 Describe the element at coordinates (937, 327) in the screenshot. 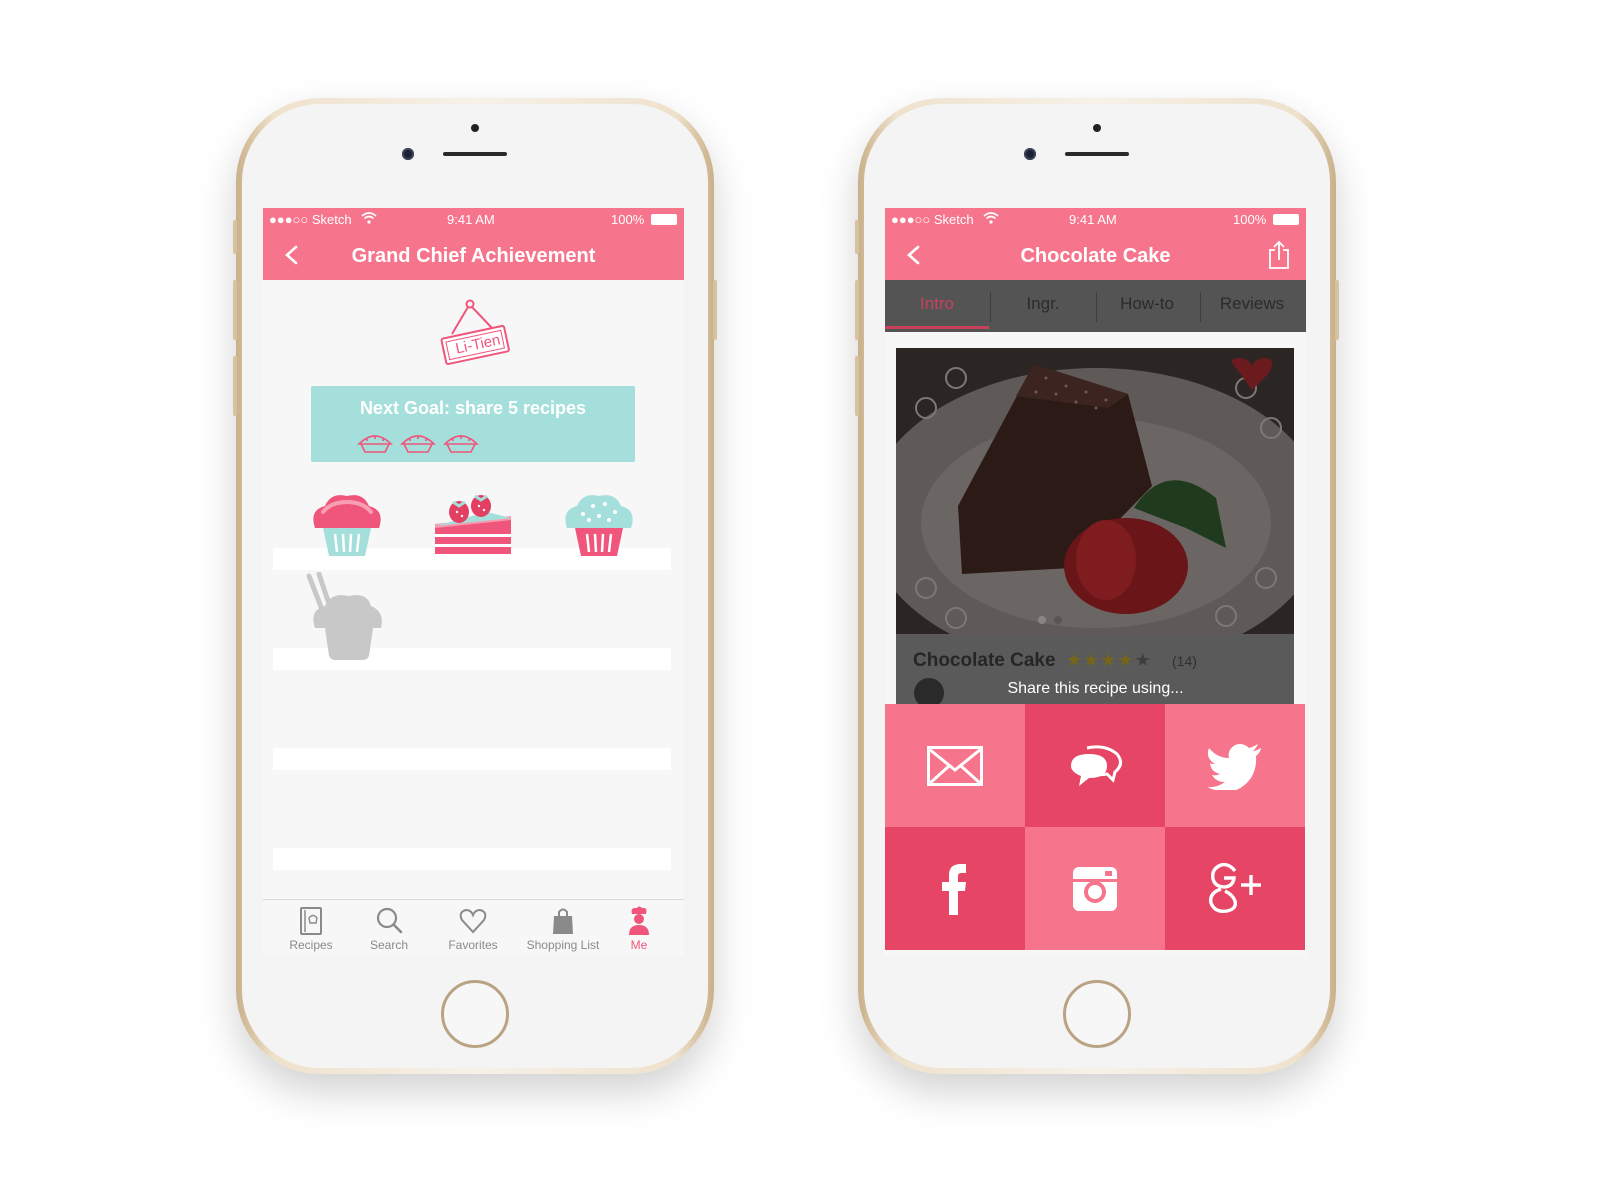

I see `selected-tab-indicator` at that location.